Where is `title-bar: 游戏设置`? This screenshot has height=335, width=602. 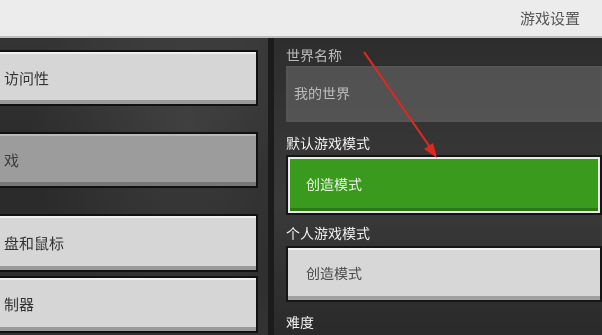
title-bar: 游戏设置 is located at coordinates (301, 19).